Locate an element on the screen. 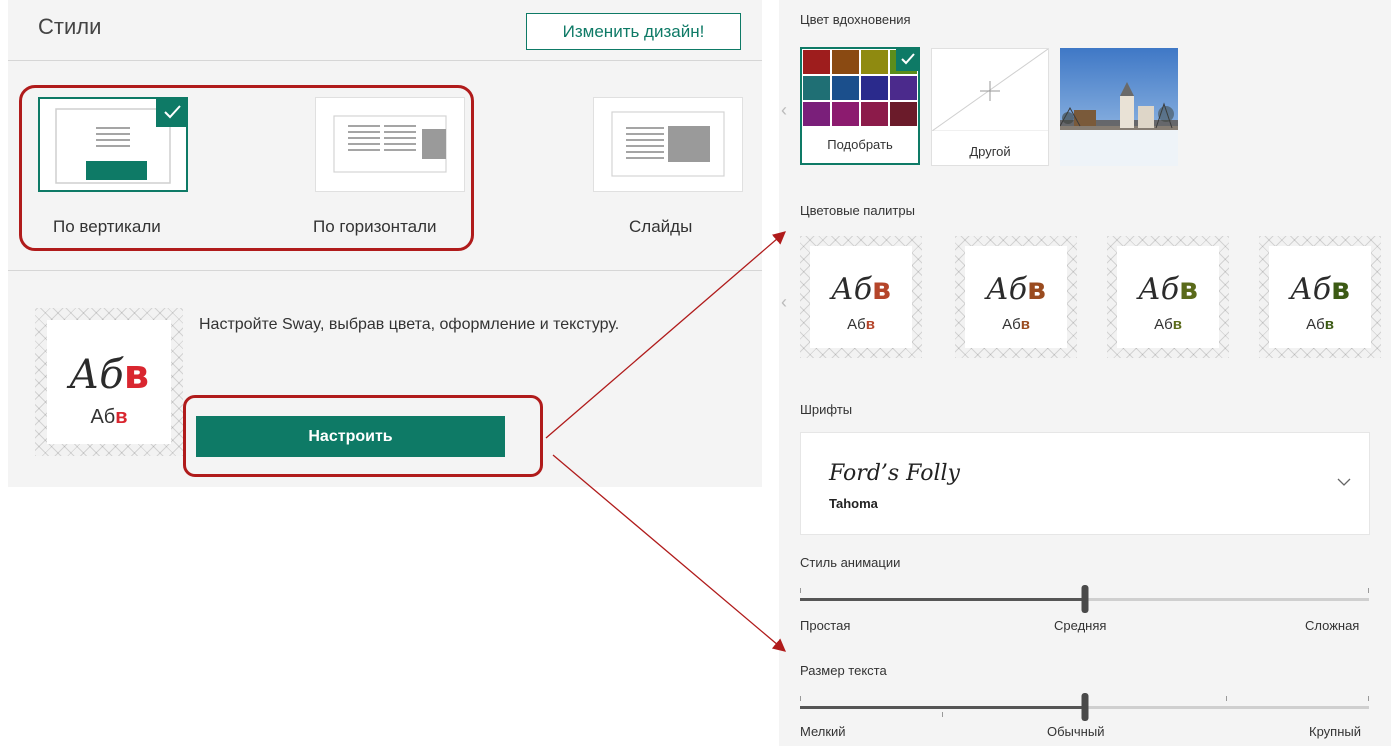  palette-option-3: Абв Абв is located at coordinates (1168, 297).